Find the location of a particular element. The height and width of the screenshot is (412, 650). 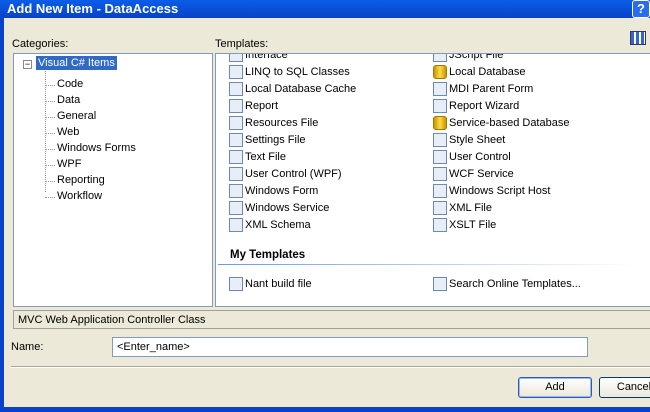

item-label: User Control is located at coordinates (480, 157).